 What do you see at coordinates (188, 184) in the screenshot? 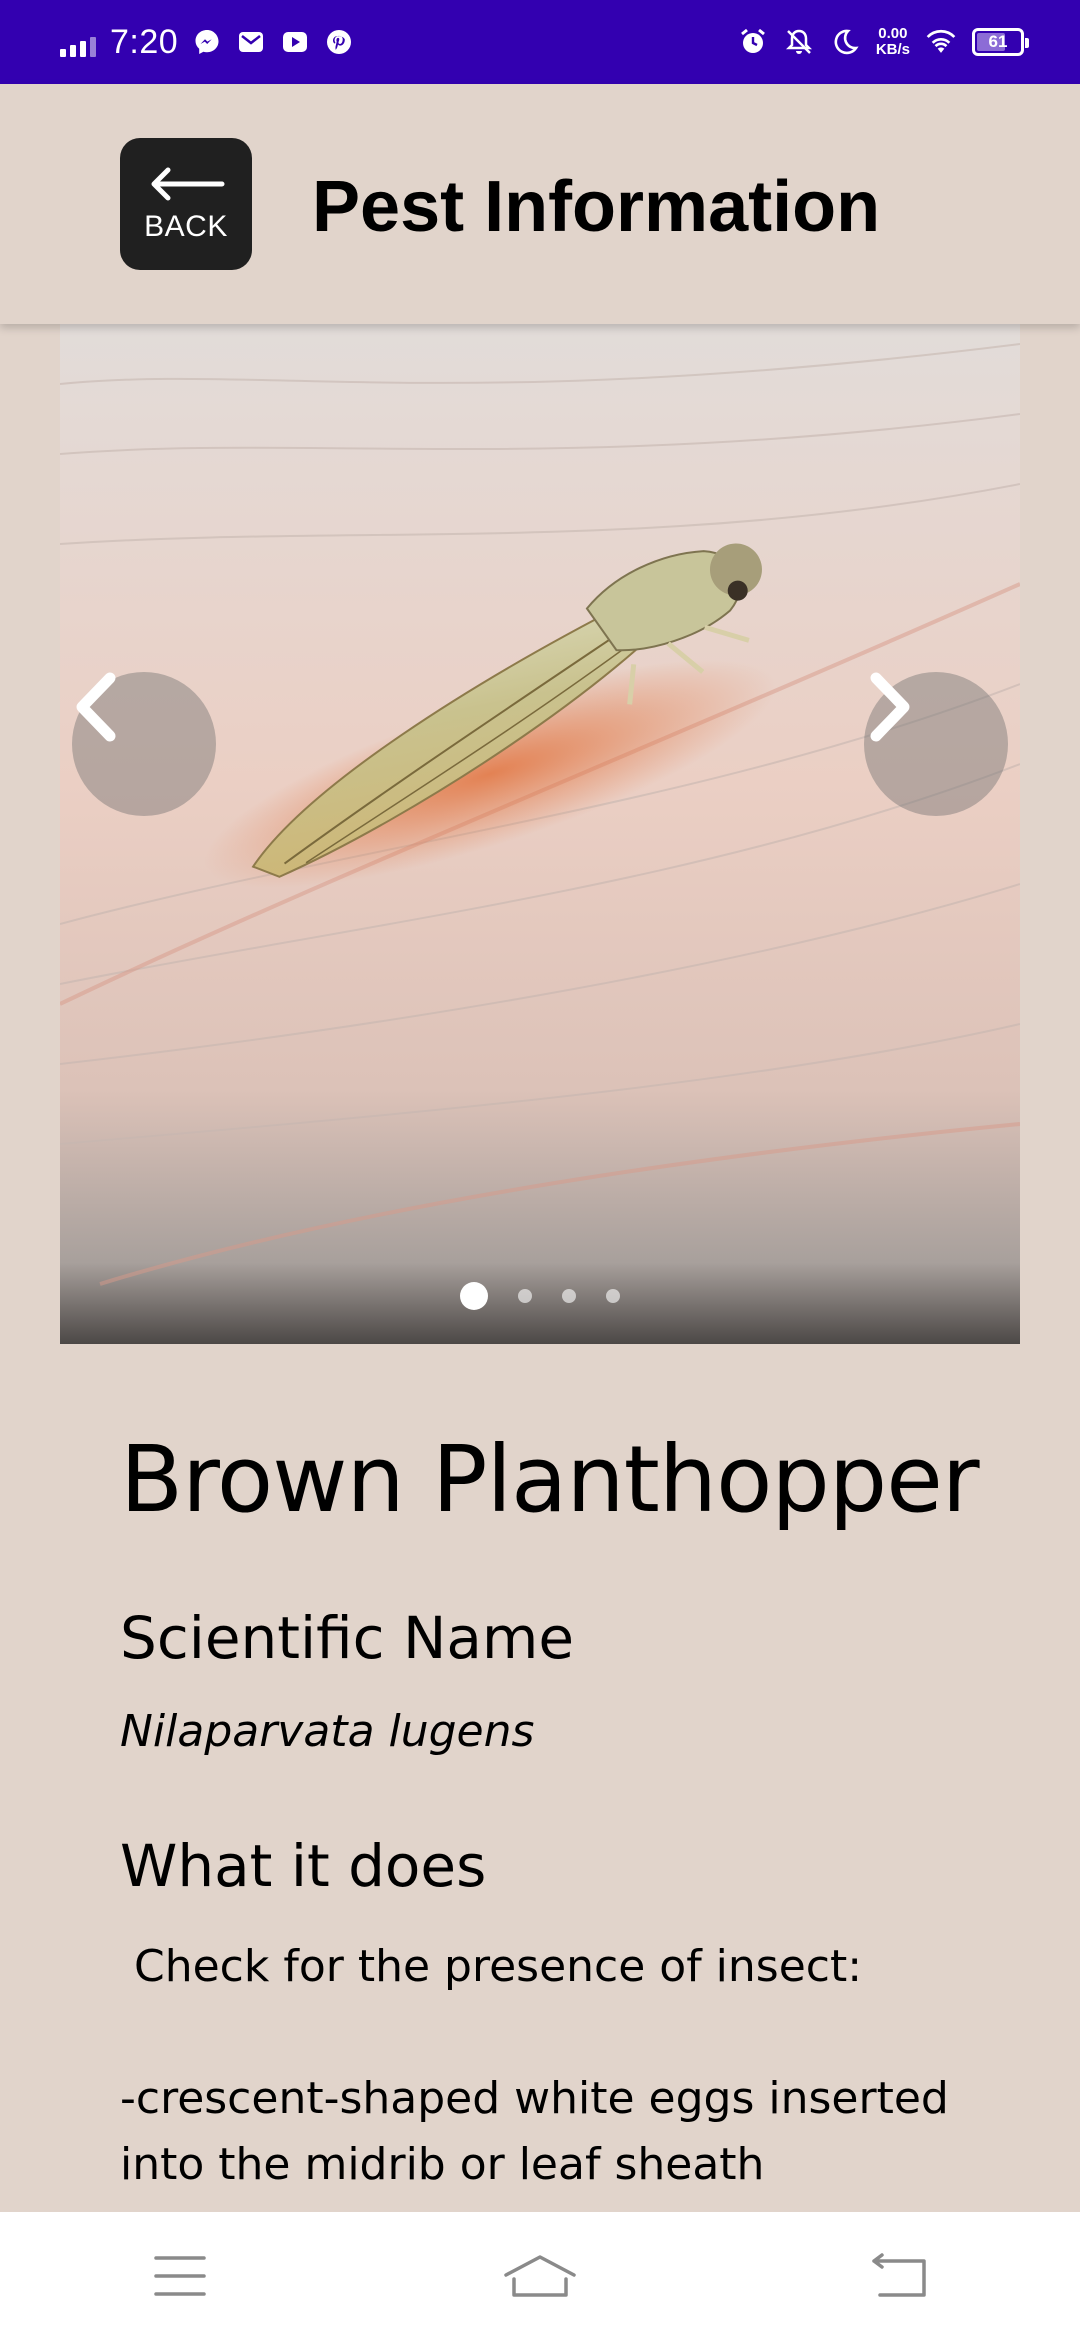
I see `arrow-left-icon` at bounding box center [188, 184].